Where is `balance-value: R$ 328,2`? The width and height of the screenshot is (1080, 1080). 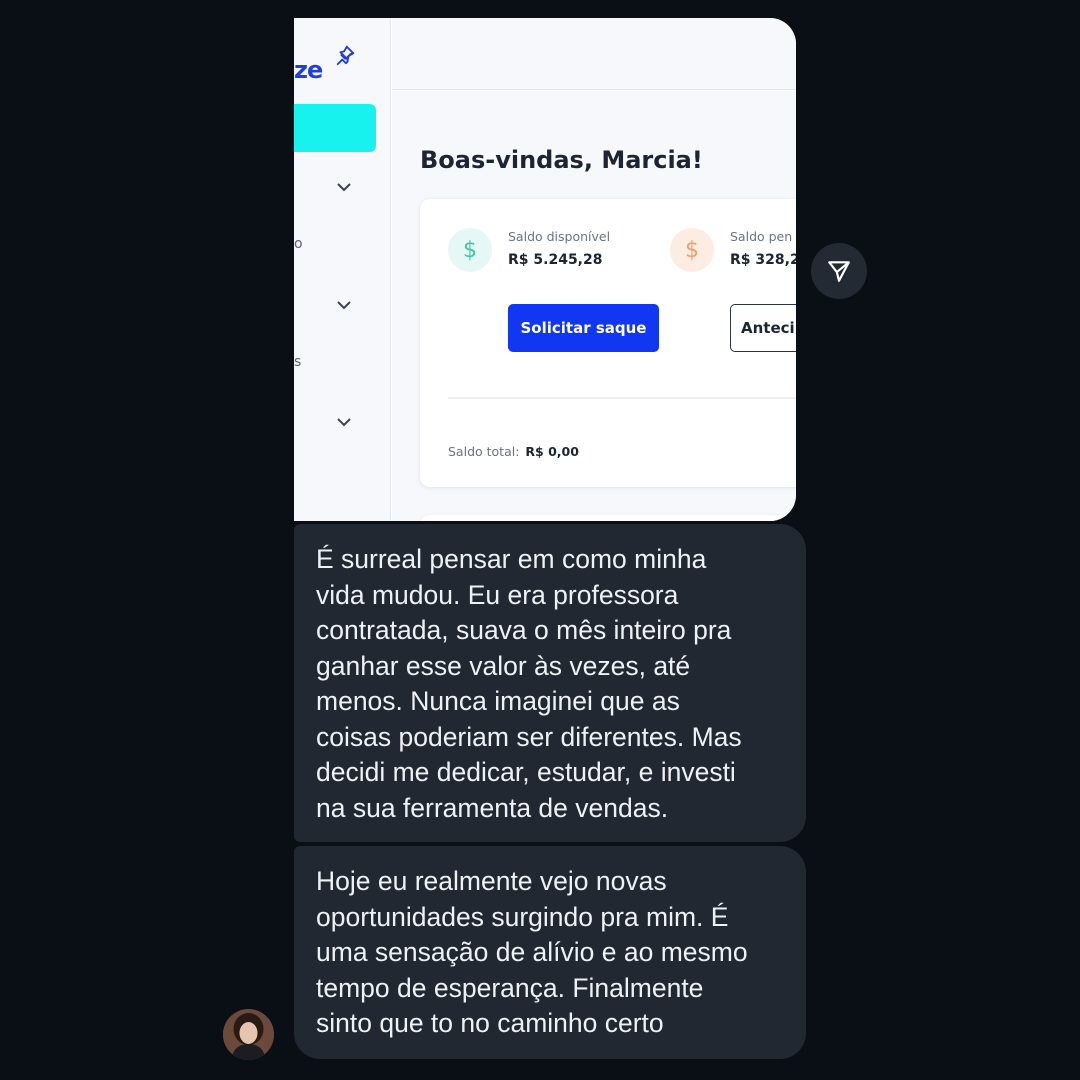 balance-value: R$ 328,2 is located at coordinates (763, 260).